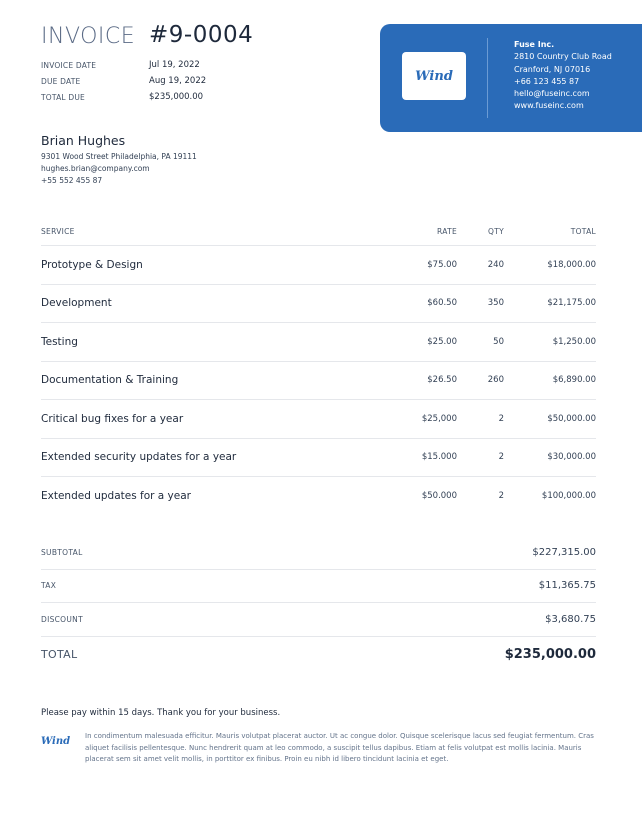 This screenshot has height=822, width=642. Describe the element at coordinates (550, 654) in the screenshot. I see `total-value: $235,000.00` at that location.